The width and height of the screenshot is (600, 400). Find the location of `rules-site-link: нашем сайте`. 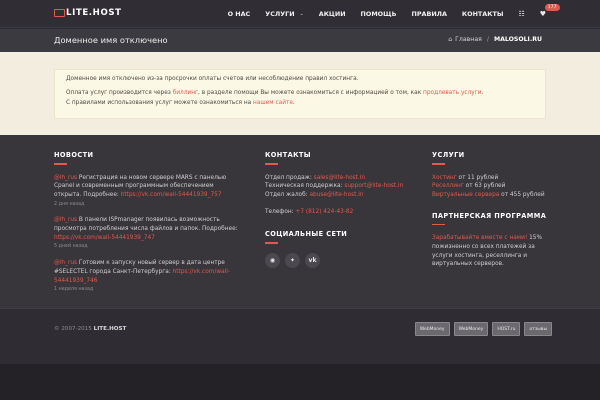

rules-site-link: нашем сайте is located at coordinates (273, 103).